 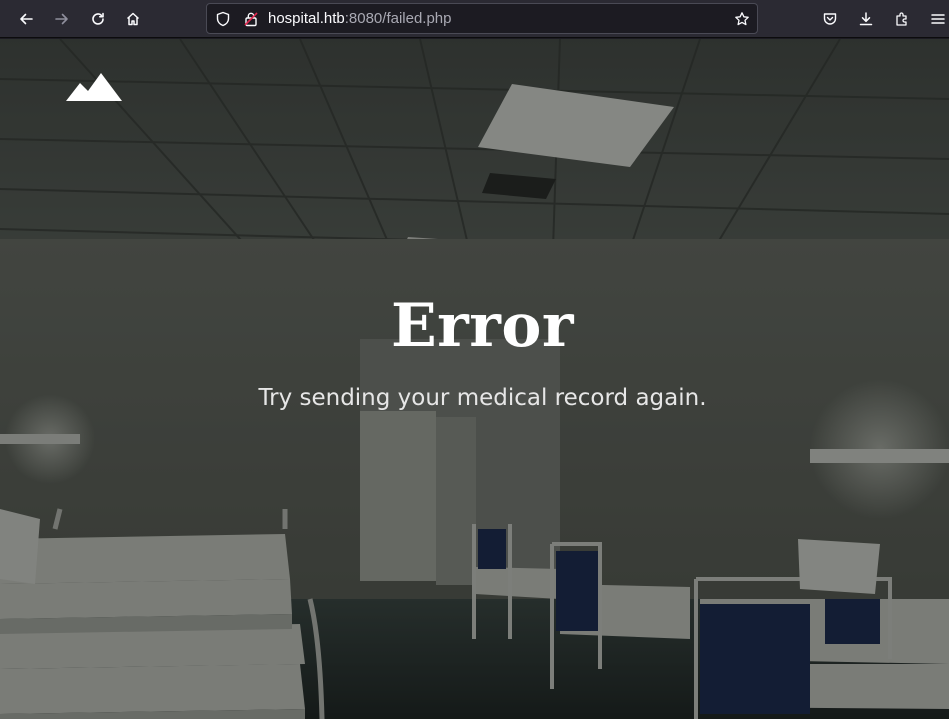 I want to click on downloads-button, so click(x=866, y=19).